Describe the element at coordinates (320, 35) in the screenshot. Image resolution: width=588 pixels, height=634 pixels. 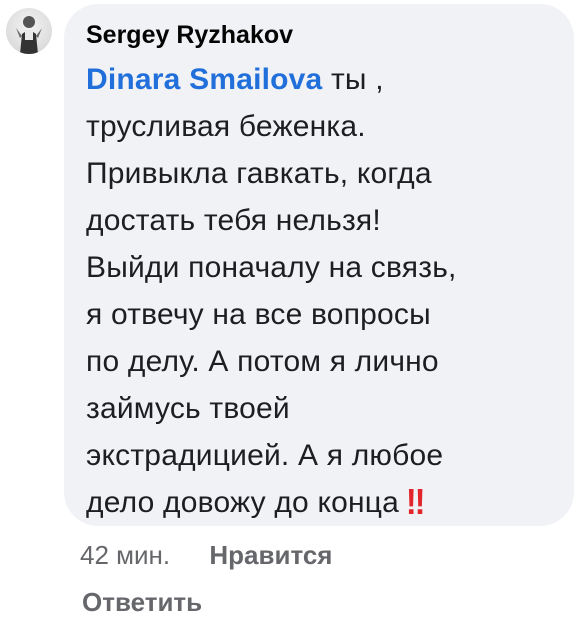
I see `comment-author-name: Sergey Ryzhakov` at that location.